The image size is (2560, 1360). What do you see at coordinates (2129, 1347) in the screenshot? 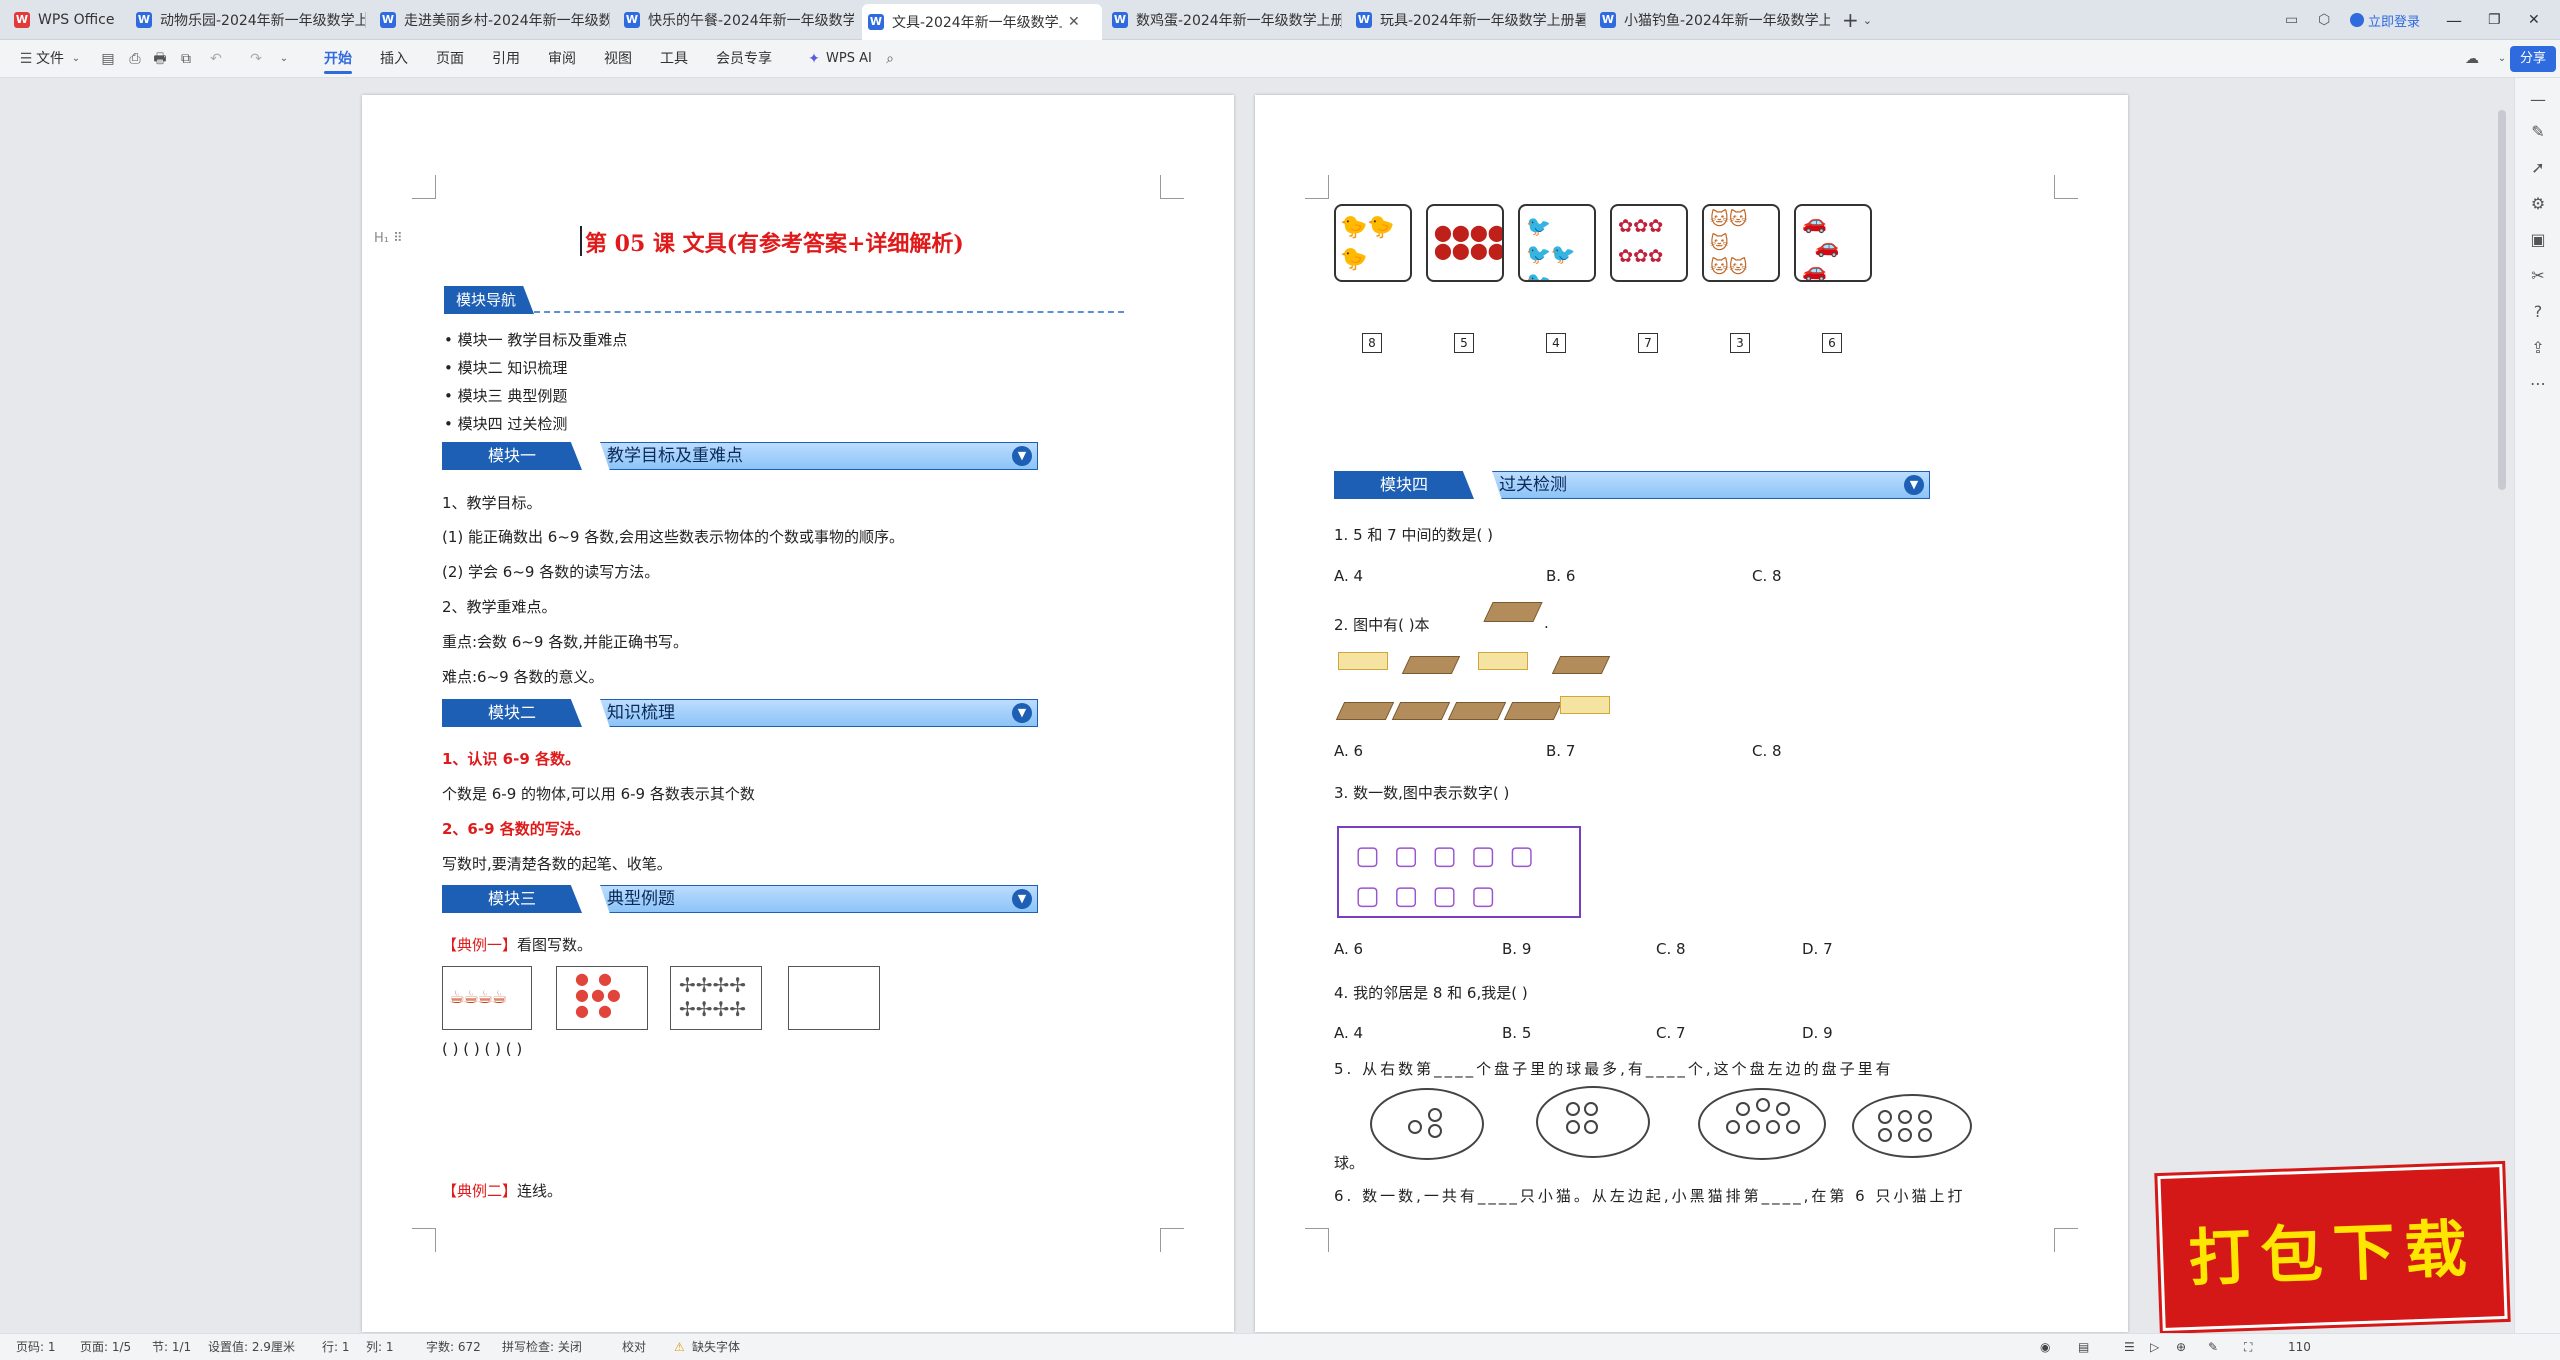
I see `web-layout-icon: ☰` at bounding box center [2129, 1347].